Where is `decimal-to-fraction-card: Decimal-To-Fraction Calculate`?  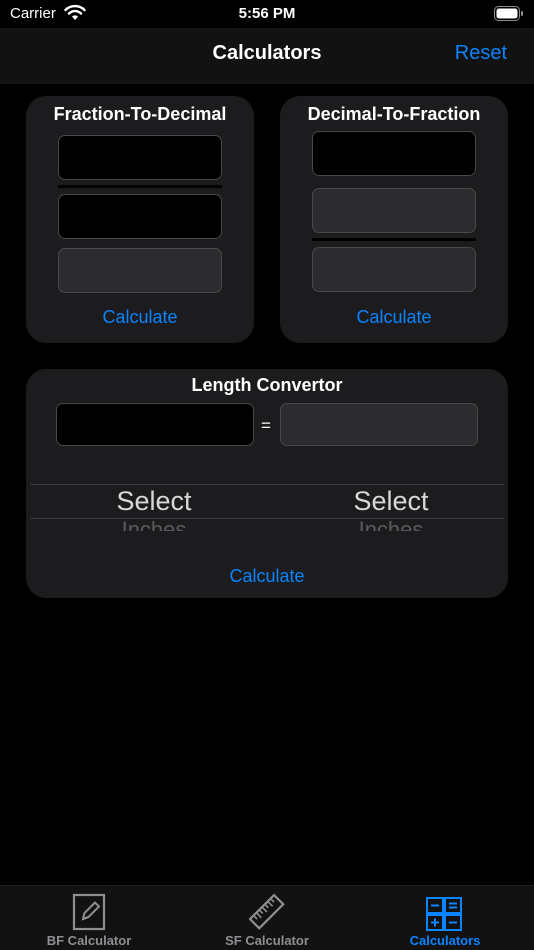
decimal-to-fraction-card: Decimal-To-Fraction Calculate is located at coordinates (394, 219).